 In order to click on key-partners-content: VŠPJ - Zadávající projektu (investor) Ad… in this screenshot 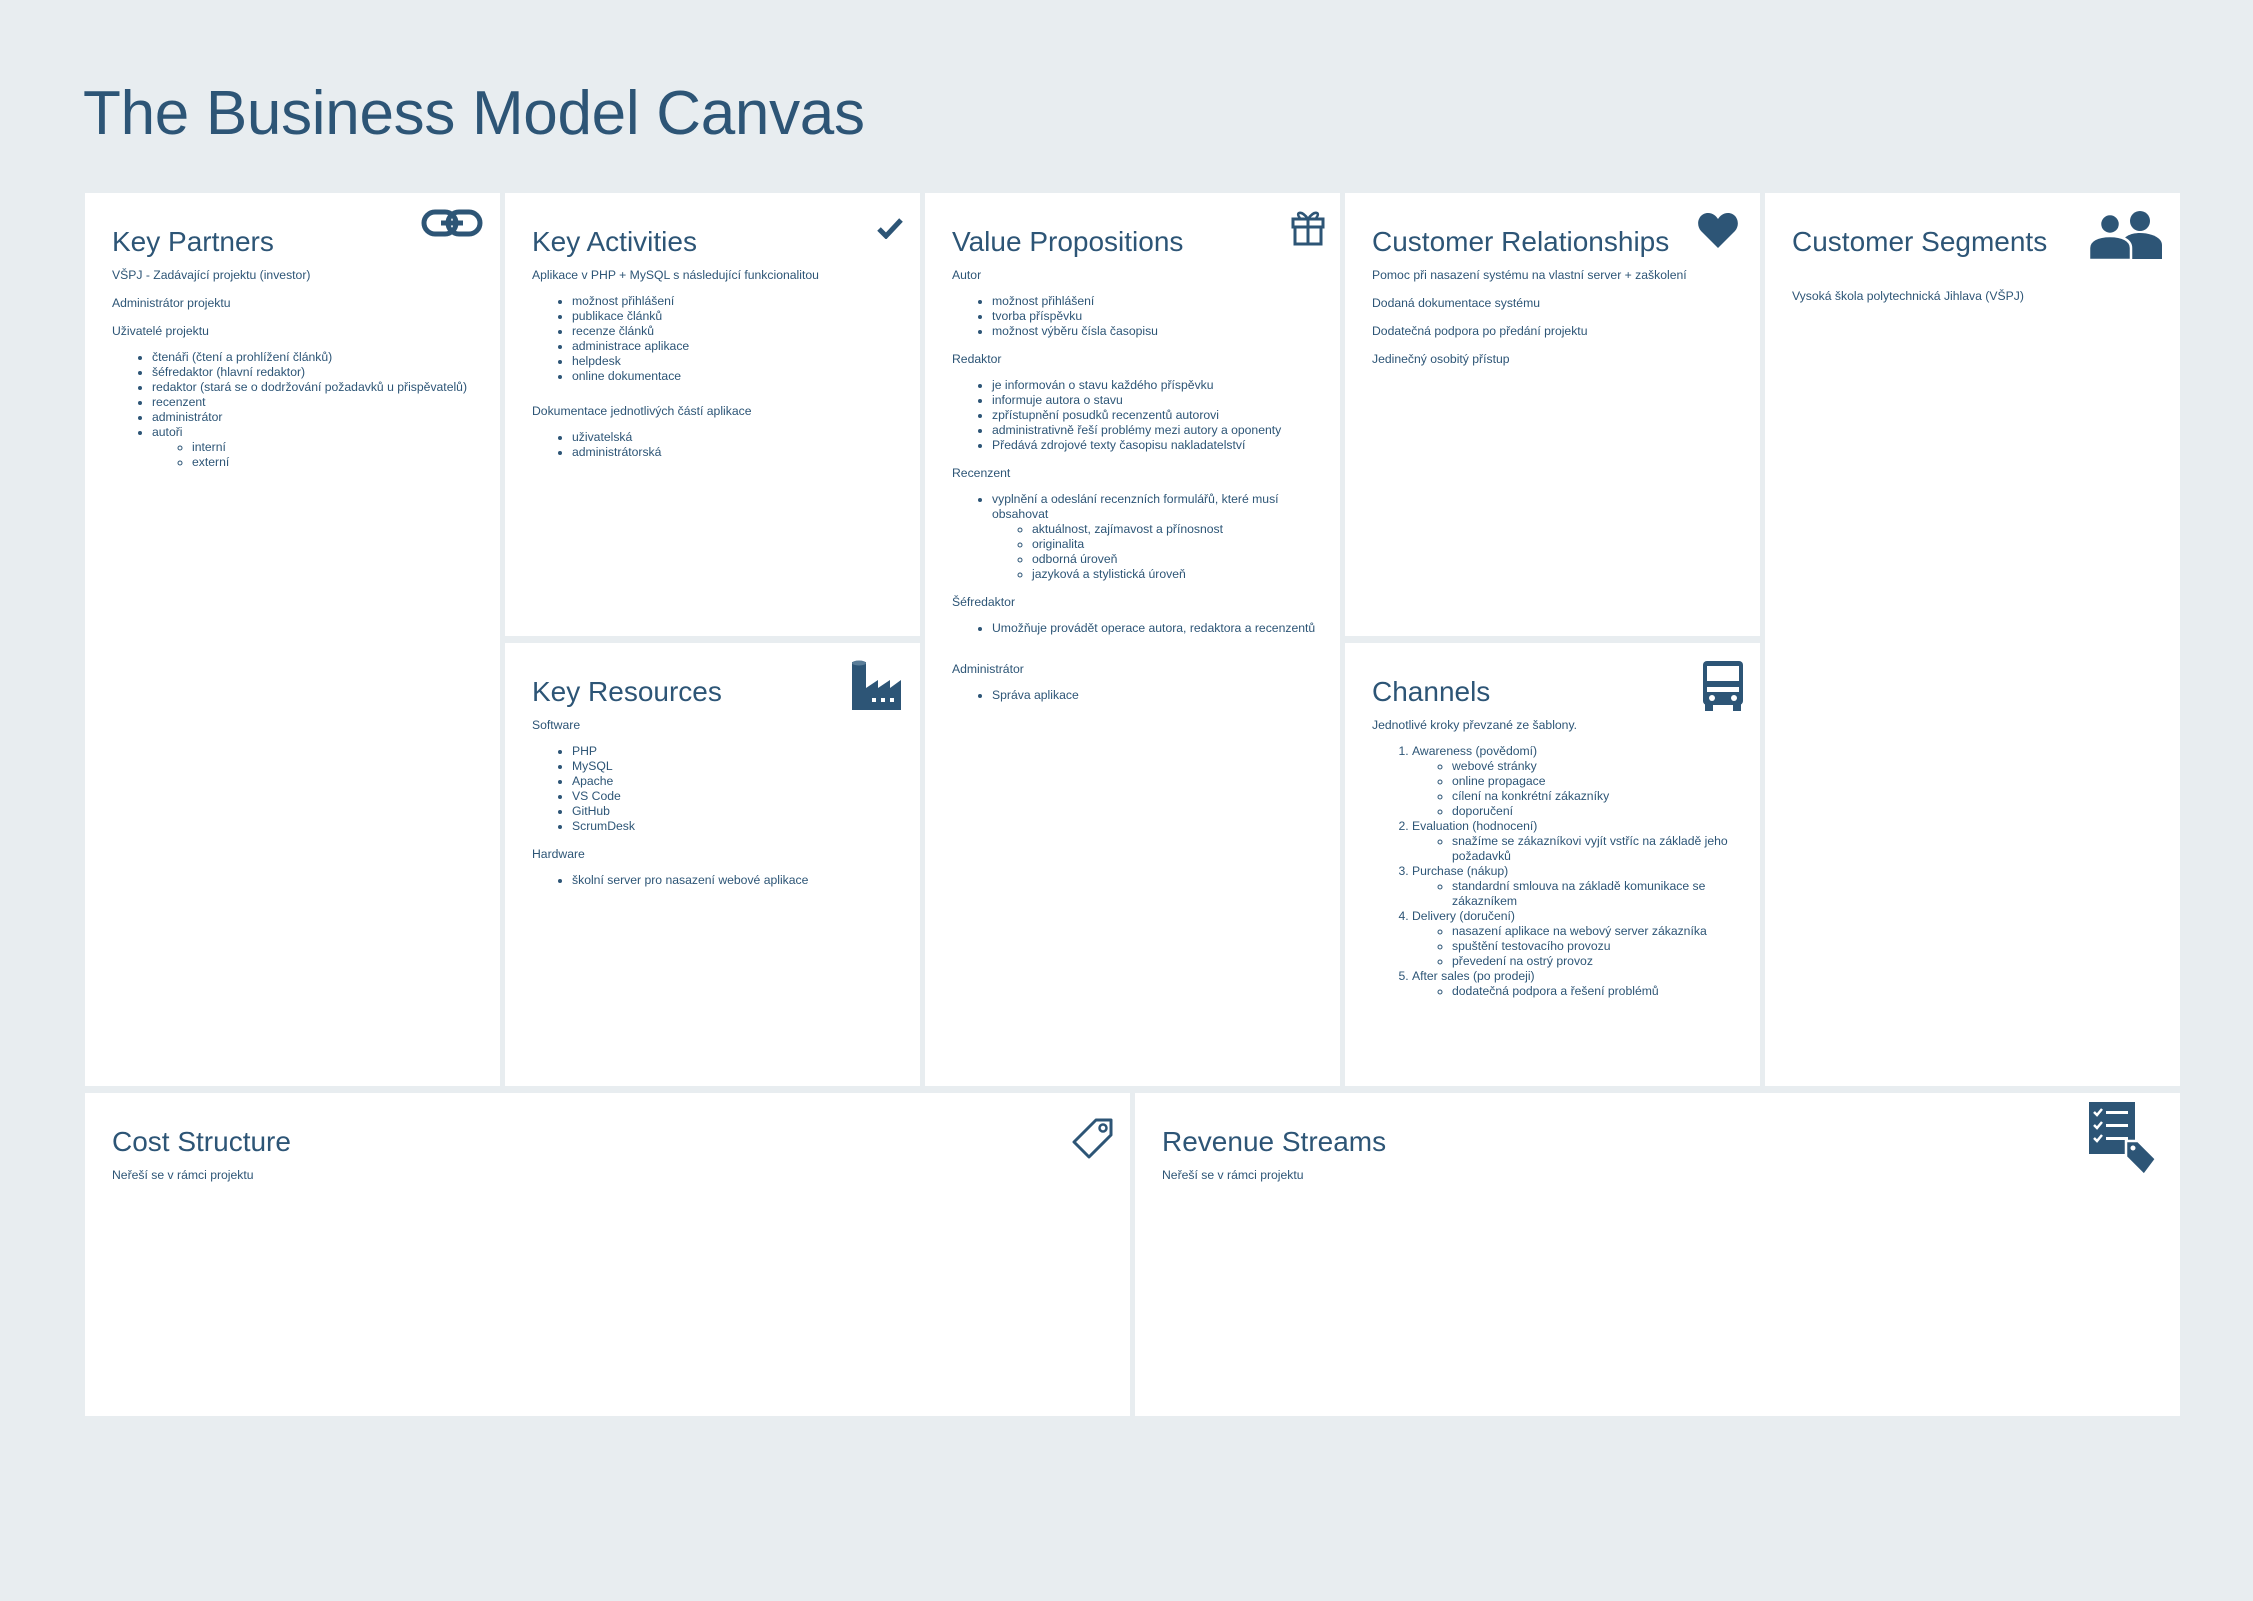, I will do `click(298, 375)`.